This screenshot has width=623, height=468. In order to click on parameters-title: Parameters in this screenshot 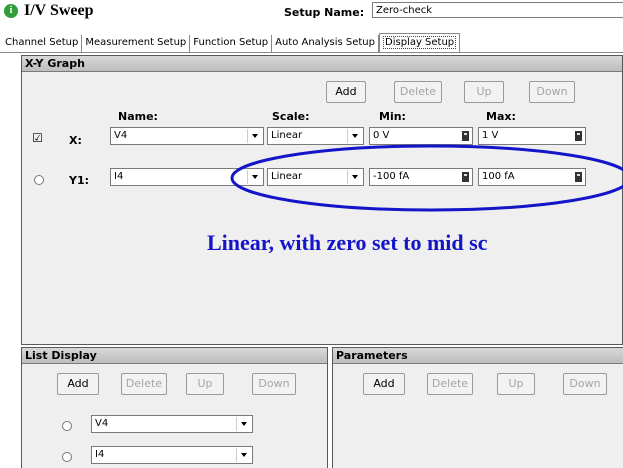, I will do `click(478, 356)`.